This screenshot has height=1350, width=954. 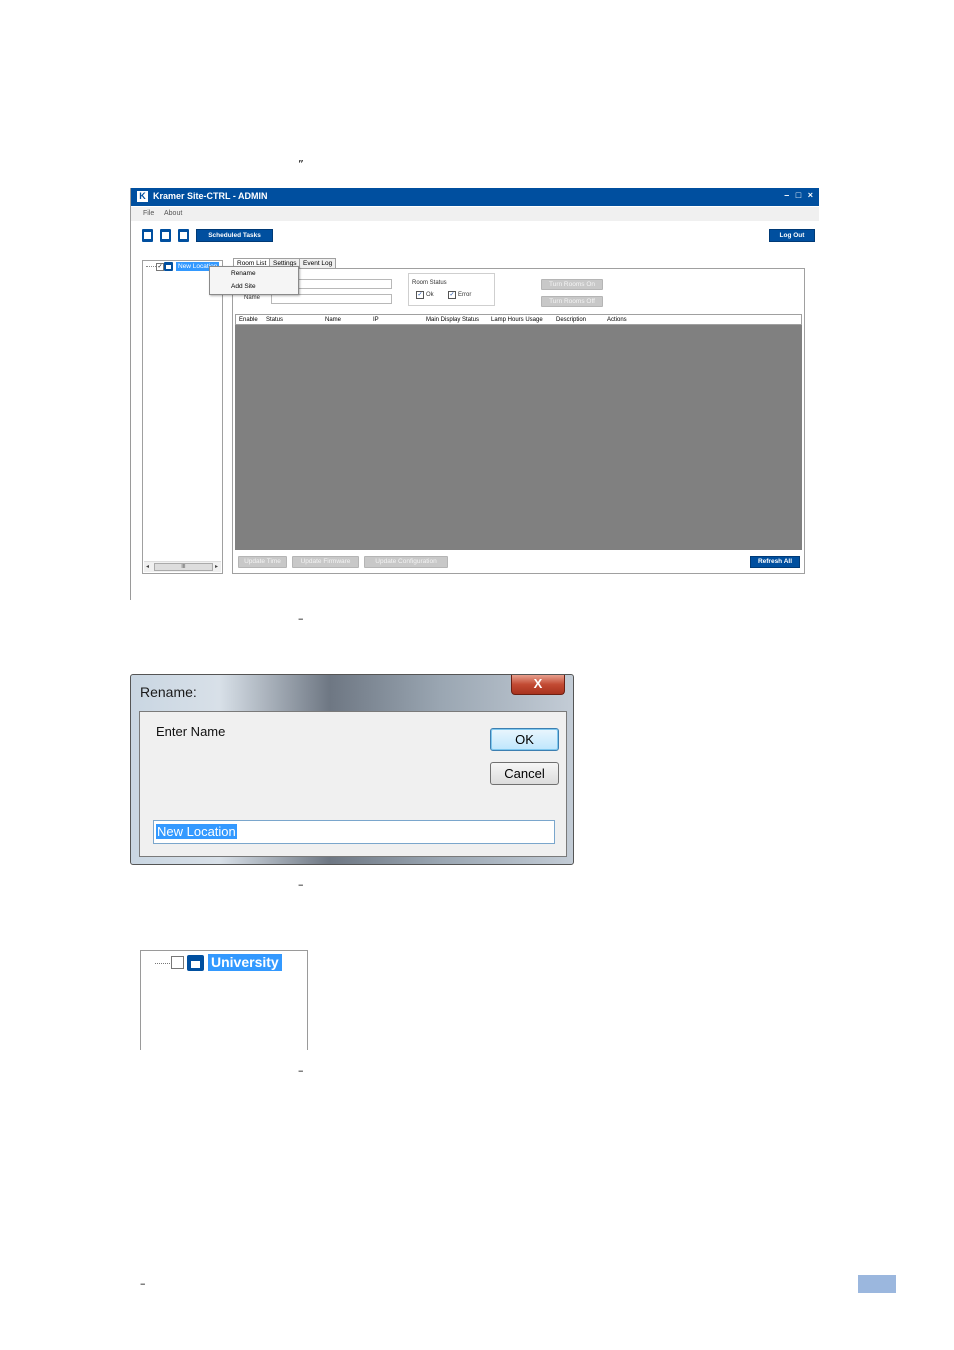 I want to click on menu-about: About, so click(x=173, y=213).